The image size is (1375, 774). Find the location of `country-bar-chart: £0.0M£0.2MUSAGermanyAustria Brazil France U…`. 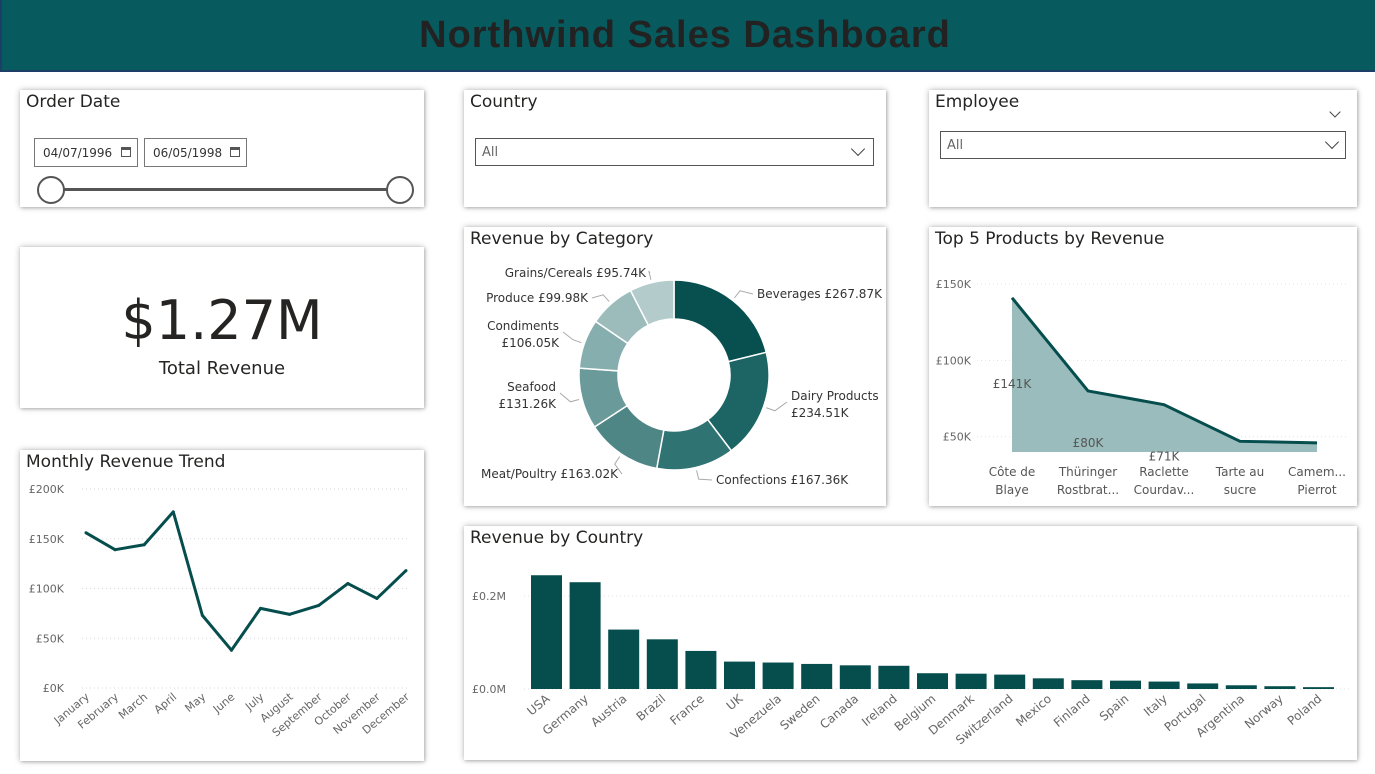

country-bar-chart: £0.0M£0.2MUSAGermanyAustria Brazil France U… is located at coordinates (912, 661).